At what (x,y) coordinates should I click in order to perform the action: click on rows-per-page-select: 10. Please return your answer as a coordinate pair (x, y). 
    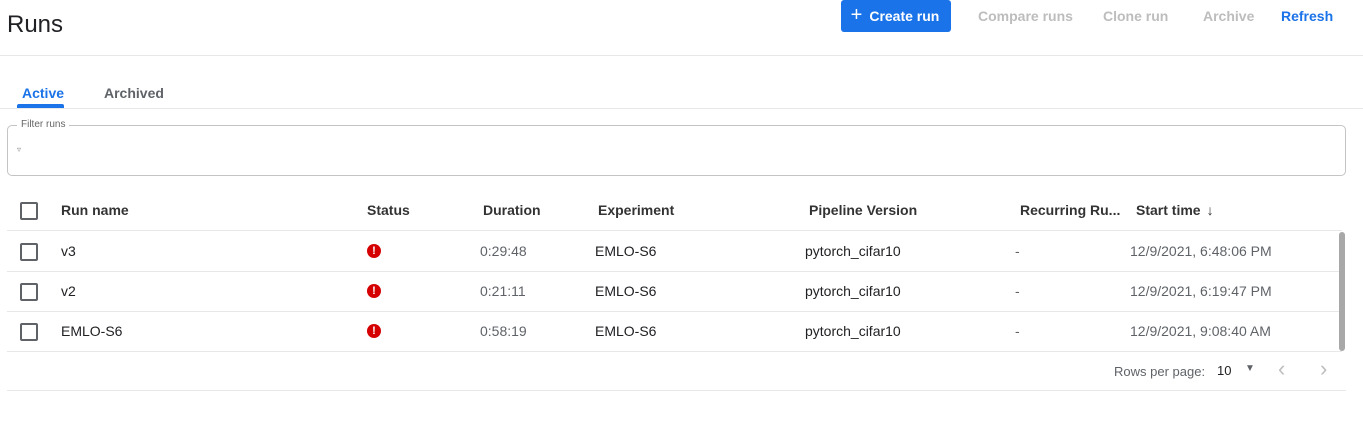
    Looking at the image, I should click on (1224, 370).